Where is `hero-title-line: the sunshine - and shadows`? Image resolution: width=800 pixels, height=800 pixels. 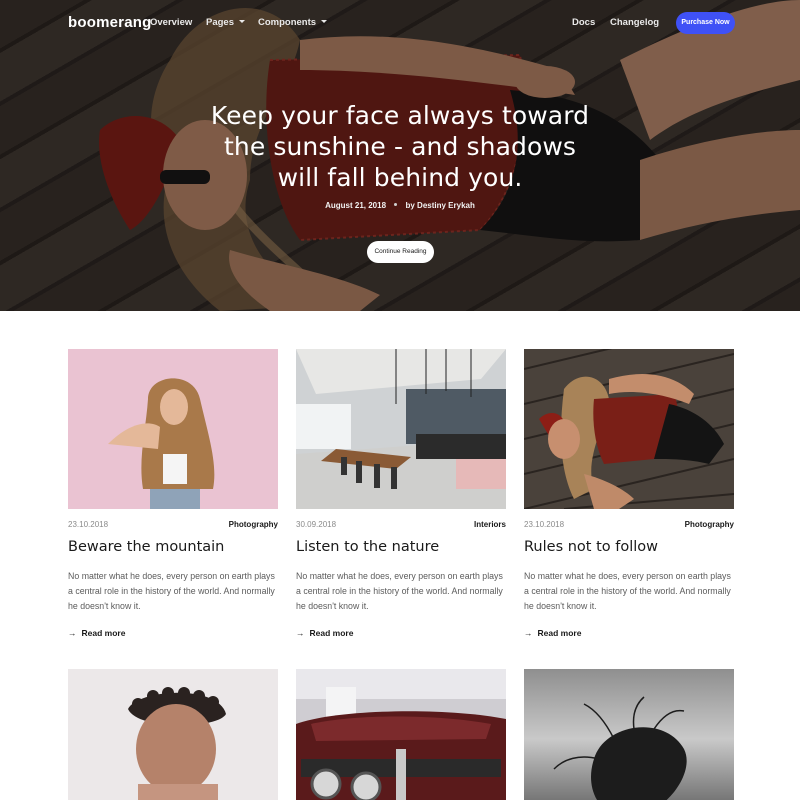 hero-title-line: the sunshine - and shadows is located at coordinates (400, 146).